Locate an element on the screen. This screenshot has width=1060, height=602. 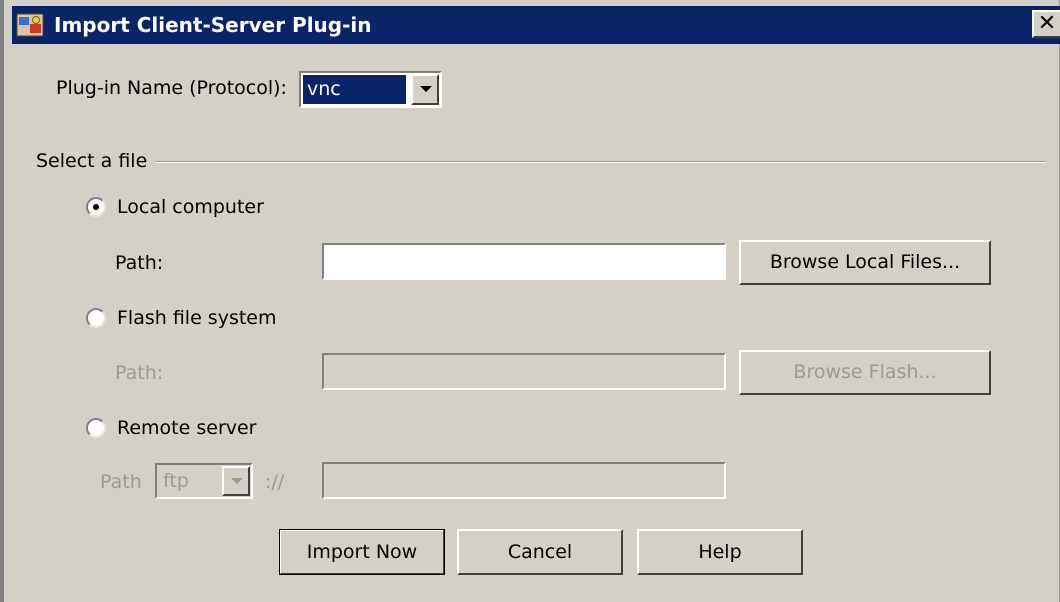
local-computer-label: Local computer is located at coordinates (190, 207).